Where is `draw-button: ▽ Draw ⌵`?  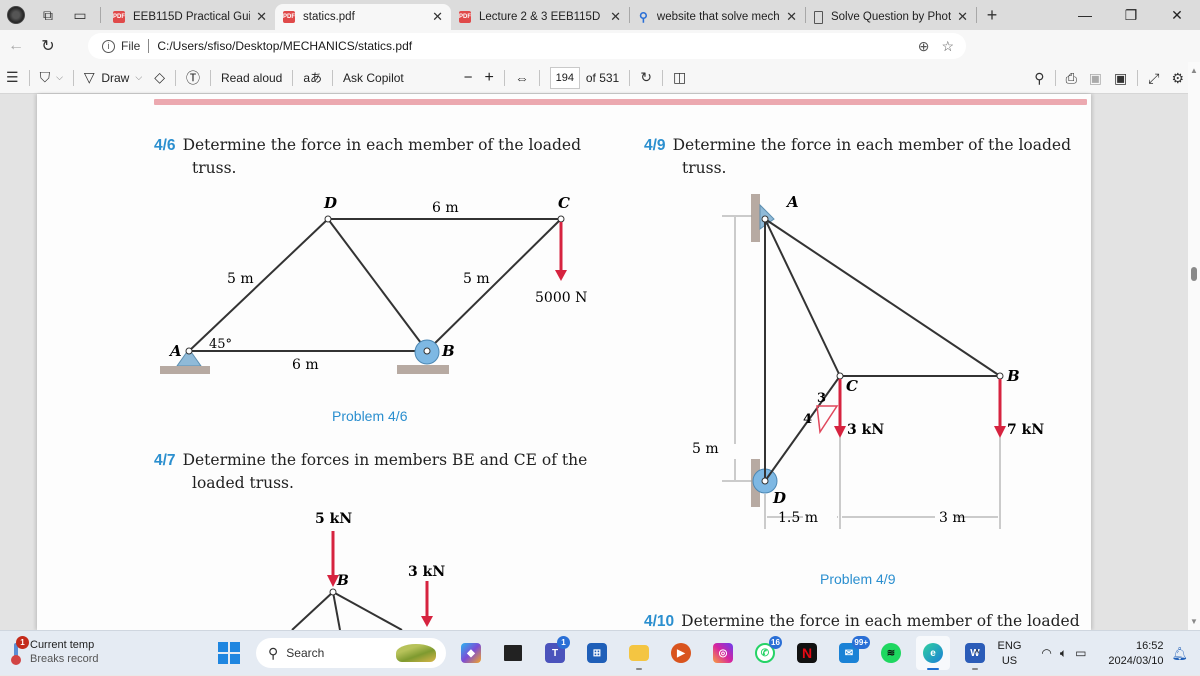 draw-button: ▽ Draw ⌵ is located at coordinates (113, 78).